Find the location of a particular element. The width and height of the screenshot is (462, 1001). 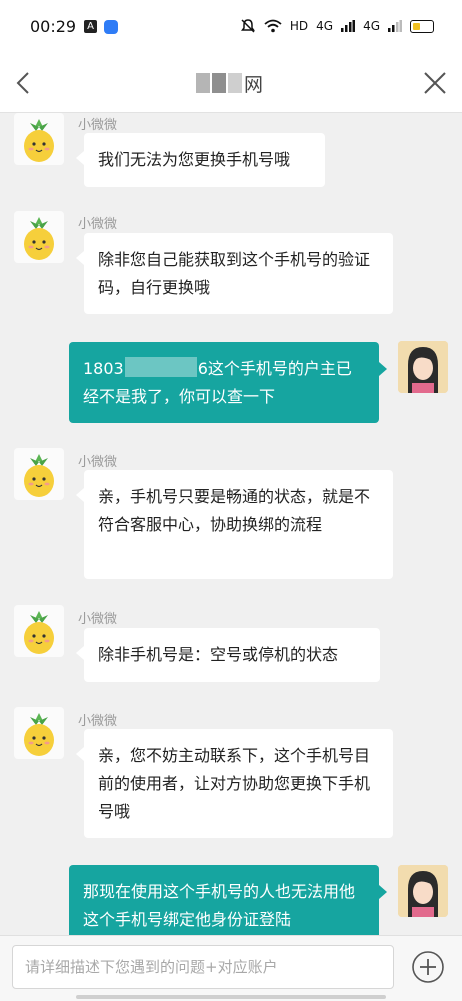

user-message-bubble: 那现在使用这个手机号的人也无法用他这个手机号绑定他身份证登陆 is located at coordinates (228, 900).